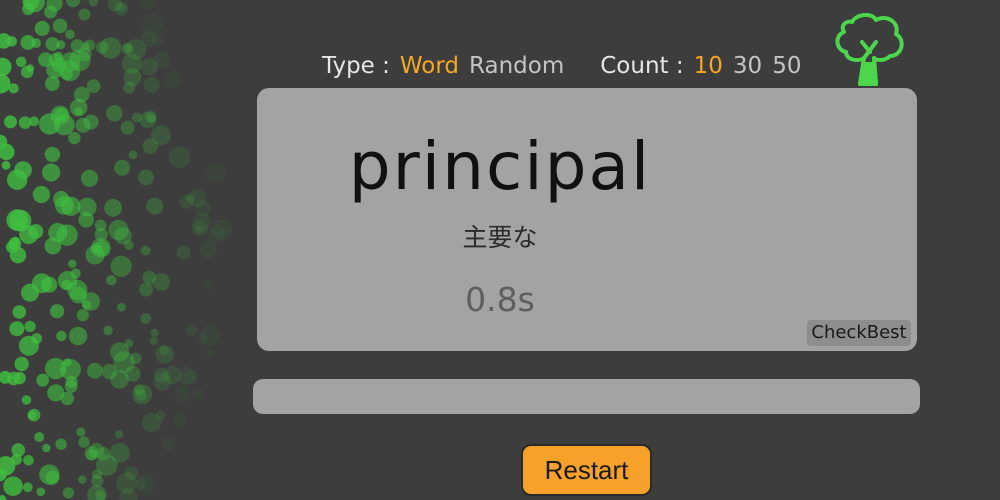 This screenshot has width=1000, height=500. Describe the element at coordinates (586, 396) in the screenshot. I see `typing-input` at that location.